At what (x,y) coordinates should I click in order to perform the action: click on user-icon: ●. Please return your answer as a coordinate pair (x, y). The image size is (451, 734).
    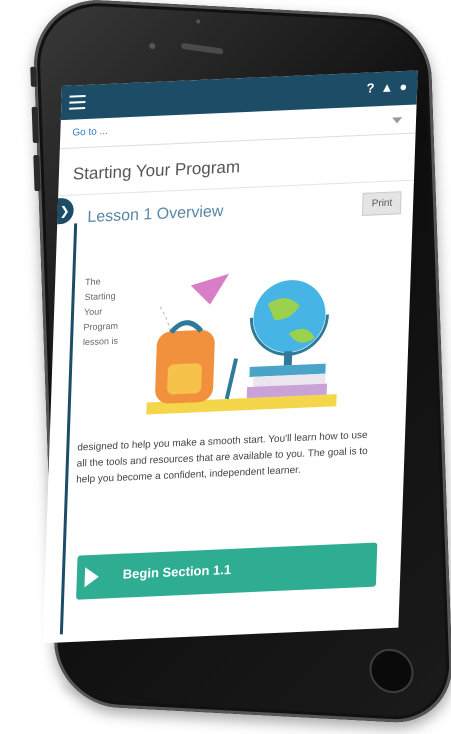
    Looking at the image, I should click on (403, 86).